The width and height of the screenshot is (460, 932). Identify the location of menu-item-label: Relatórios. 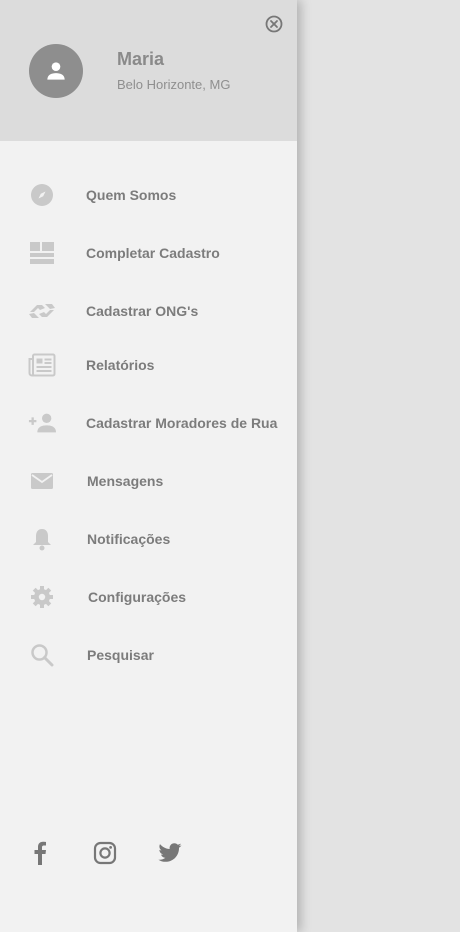
(120, 365).